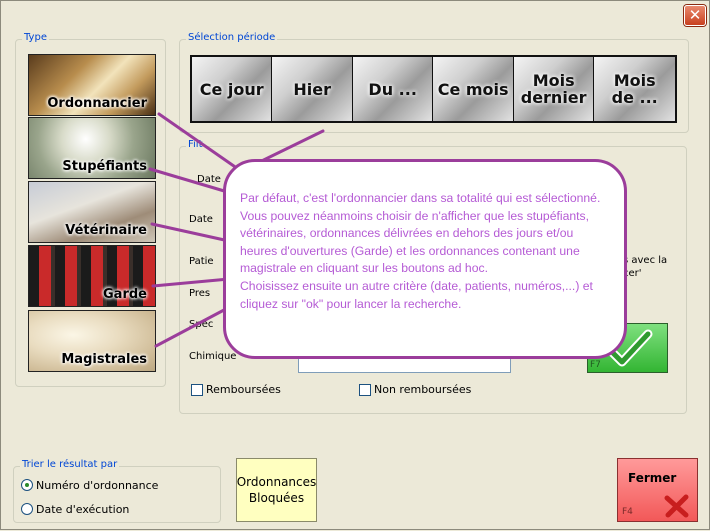  I want to click on type-button-garde: Garde, so click(92, 276).